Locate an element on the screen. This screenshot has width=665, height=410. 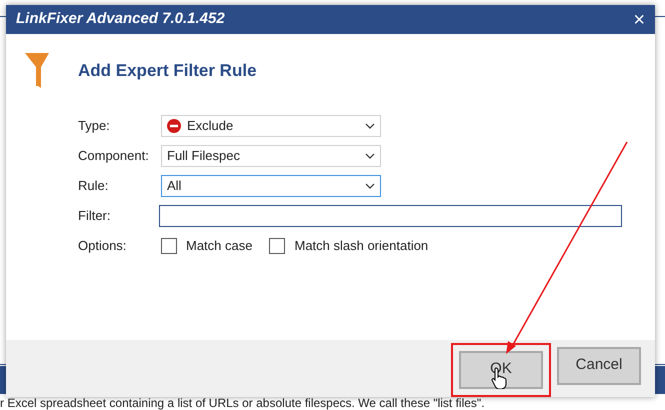
checkbox-label: Match case is located at coordinates (219, 246).